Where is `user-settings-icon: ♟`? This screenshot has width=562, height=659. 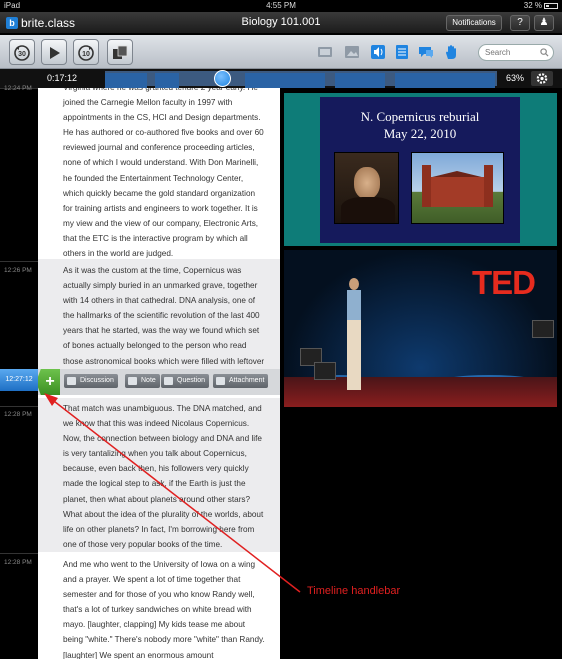
user-settings-icon: ♟ is located at coordinates (544, 22).